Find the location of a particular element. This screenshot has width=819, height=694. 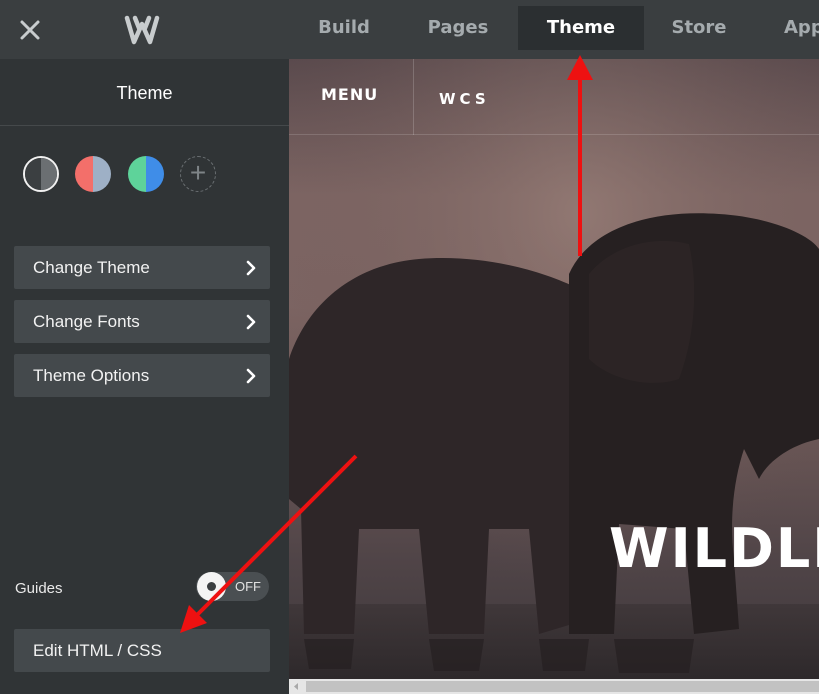

toggle-knob is located at coordinates (211, 586).